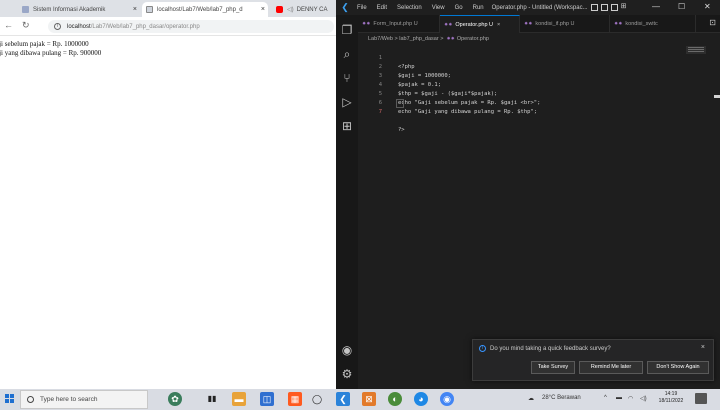  Describe the element at coordinates (347, 202) in the screenshot. I see `activity-bar: ❐ ⌕ ⑂ ▷ ⊞ ◉ ⚙` at that location.